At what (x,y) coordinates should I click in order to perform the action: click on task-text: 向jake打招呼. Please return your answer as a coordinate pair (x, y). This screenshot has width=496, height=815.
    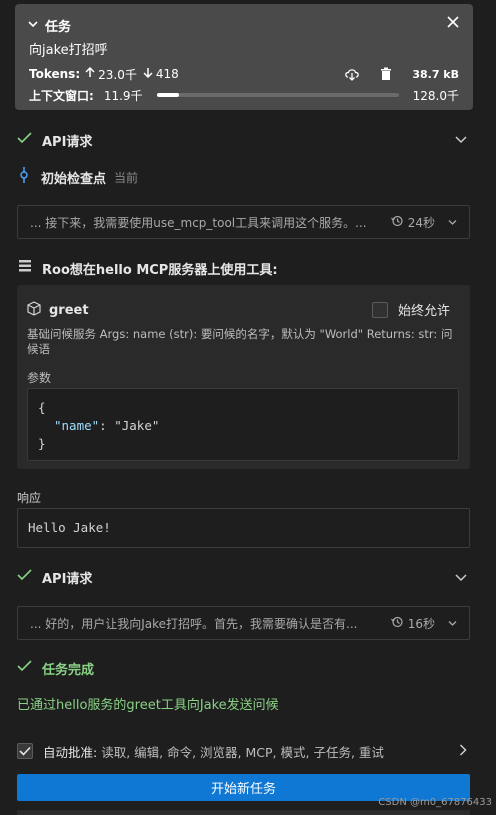
    Looking at the image, I should click on (68, 50).